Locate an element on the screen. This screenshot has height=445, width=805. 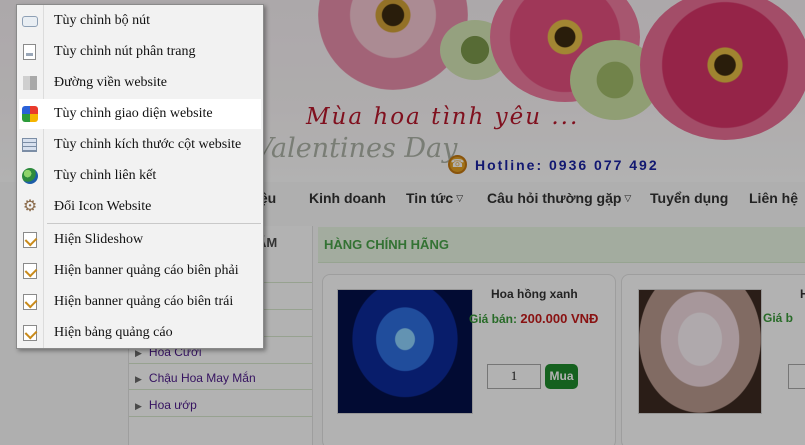
theme-palette-icon is located at coordinates (30, 114).